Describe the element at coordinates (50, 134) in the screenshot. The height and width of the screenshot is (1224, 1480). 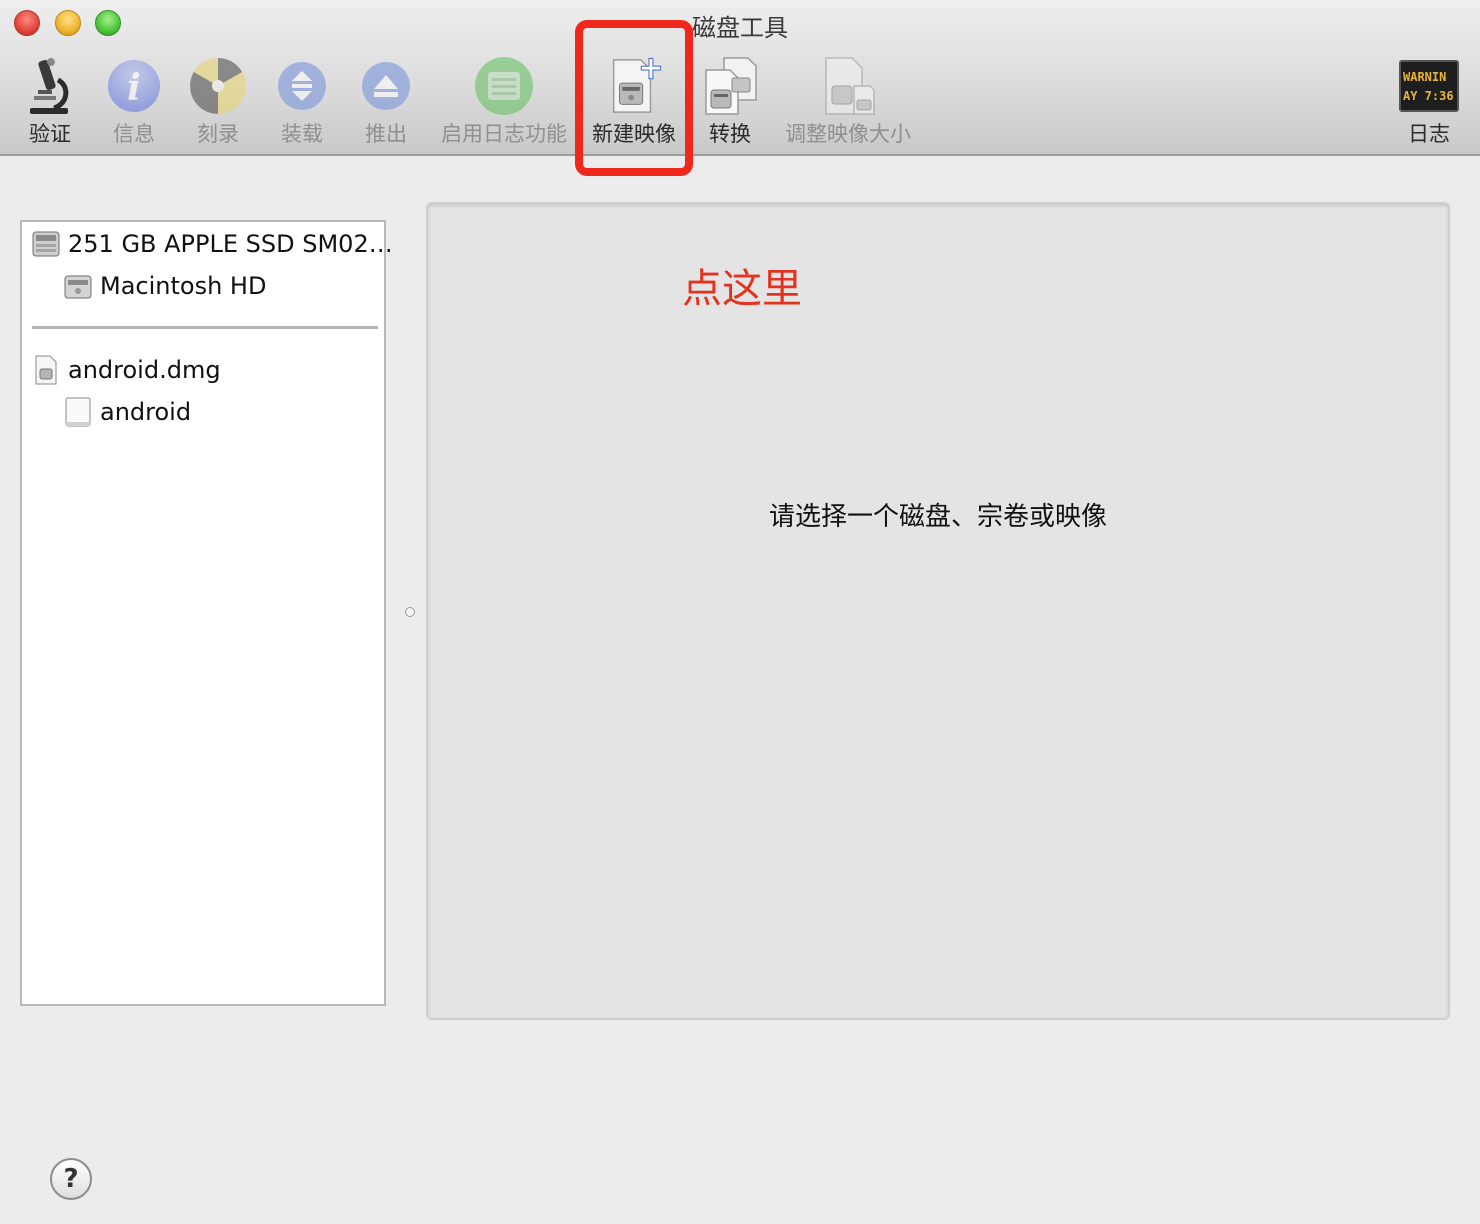
I see `verify-label: 验证` at that location.